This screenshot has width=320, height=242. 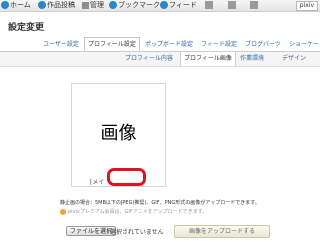 I want to click on feed-icon, so click(x=164, y=5).